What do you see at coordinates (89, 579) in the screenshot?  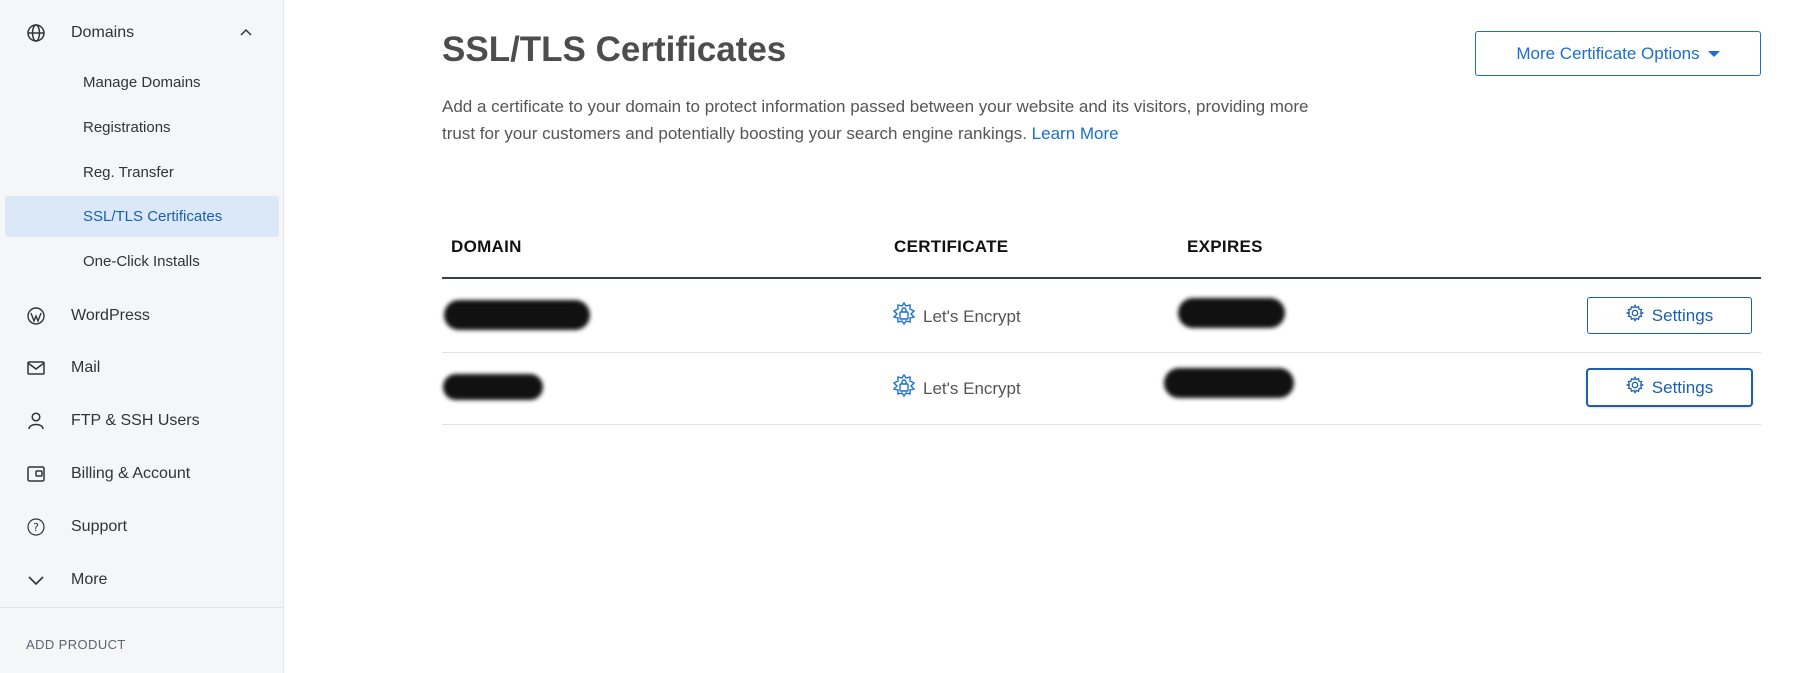 I see `sidebar-item-label: More` at bounding box center [89, 579].